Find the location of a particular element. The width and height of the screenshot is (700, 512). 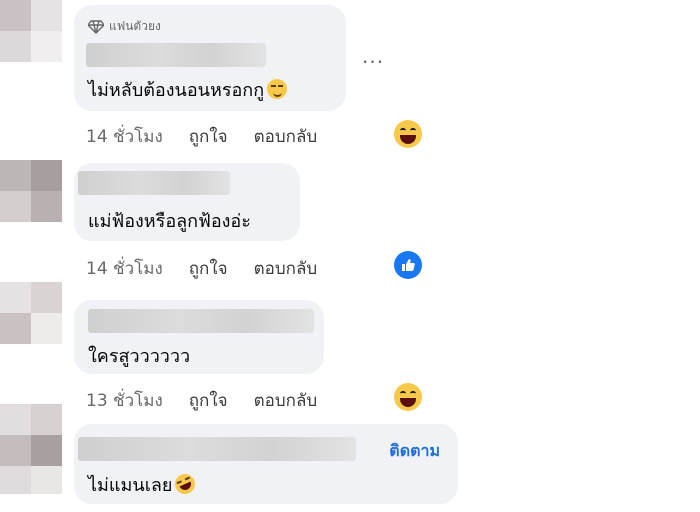

rofl-emoji-icon is located at coordinates (185, 484).